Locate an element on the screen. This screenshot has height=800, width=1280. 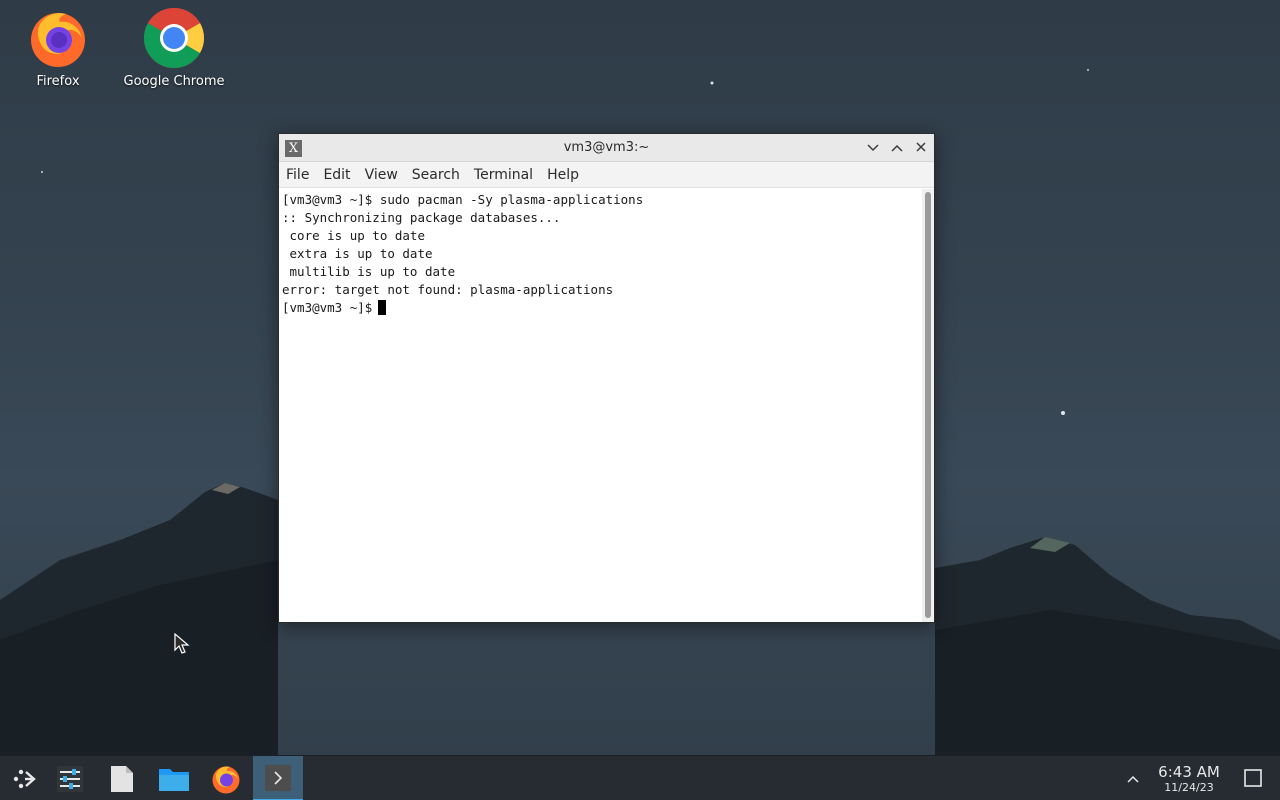
terminal-prompt-line: [vm3@vm3 ~]$ is located at coordinates (599, 308).